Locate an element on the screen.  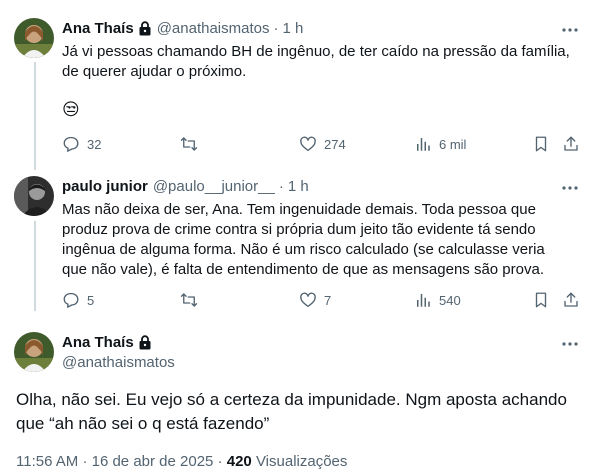
views-button: 540 is located at coordinates (473, 300).